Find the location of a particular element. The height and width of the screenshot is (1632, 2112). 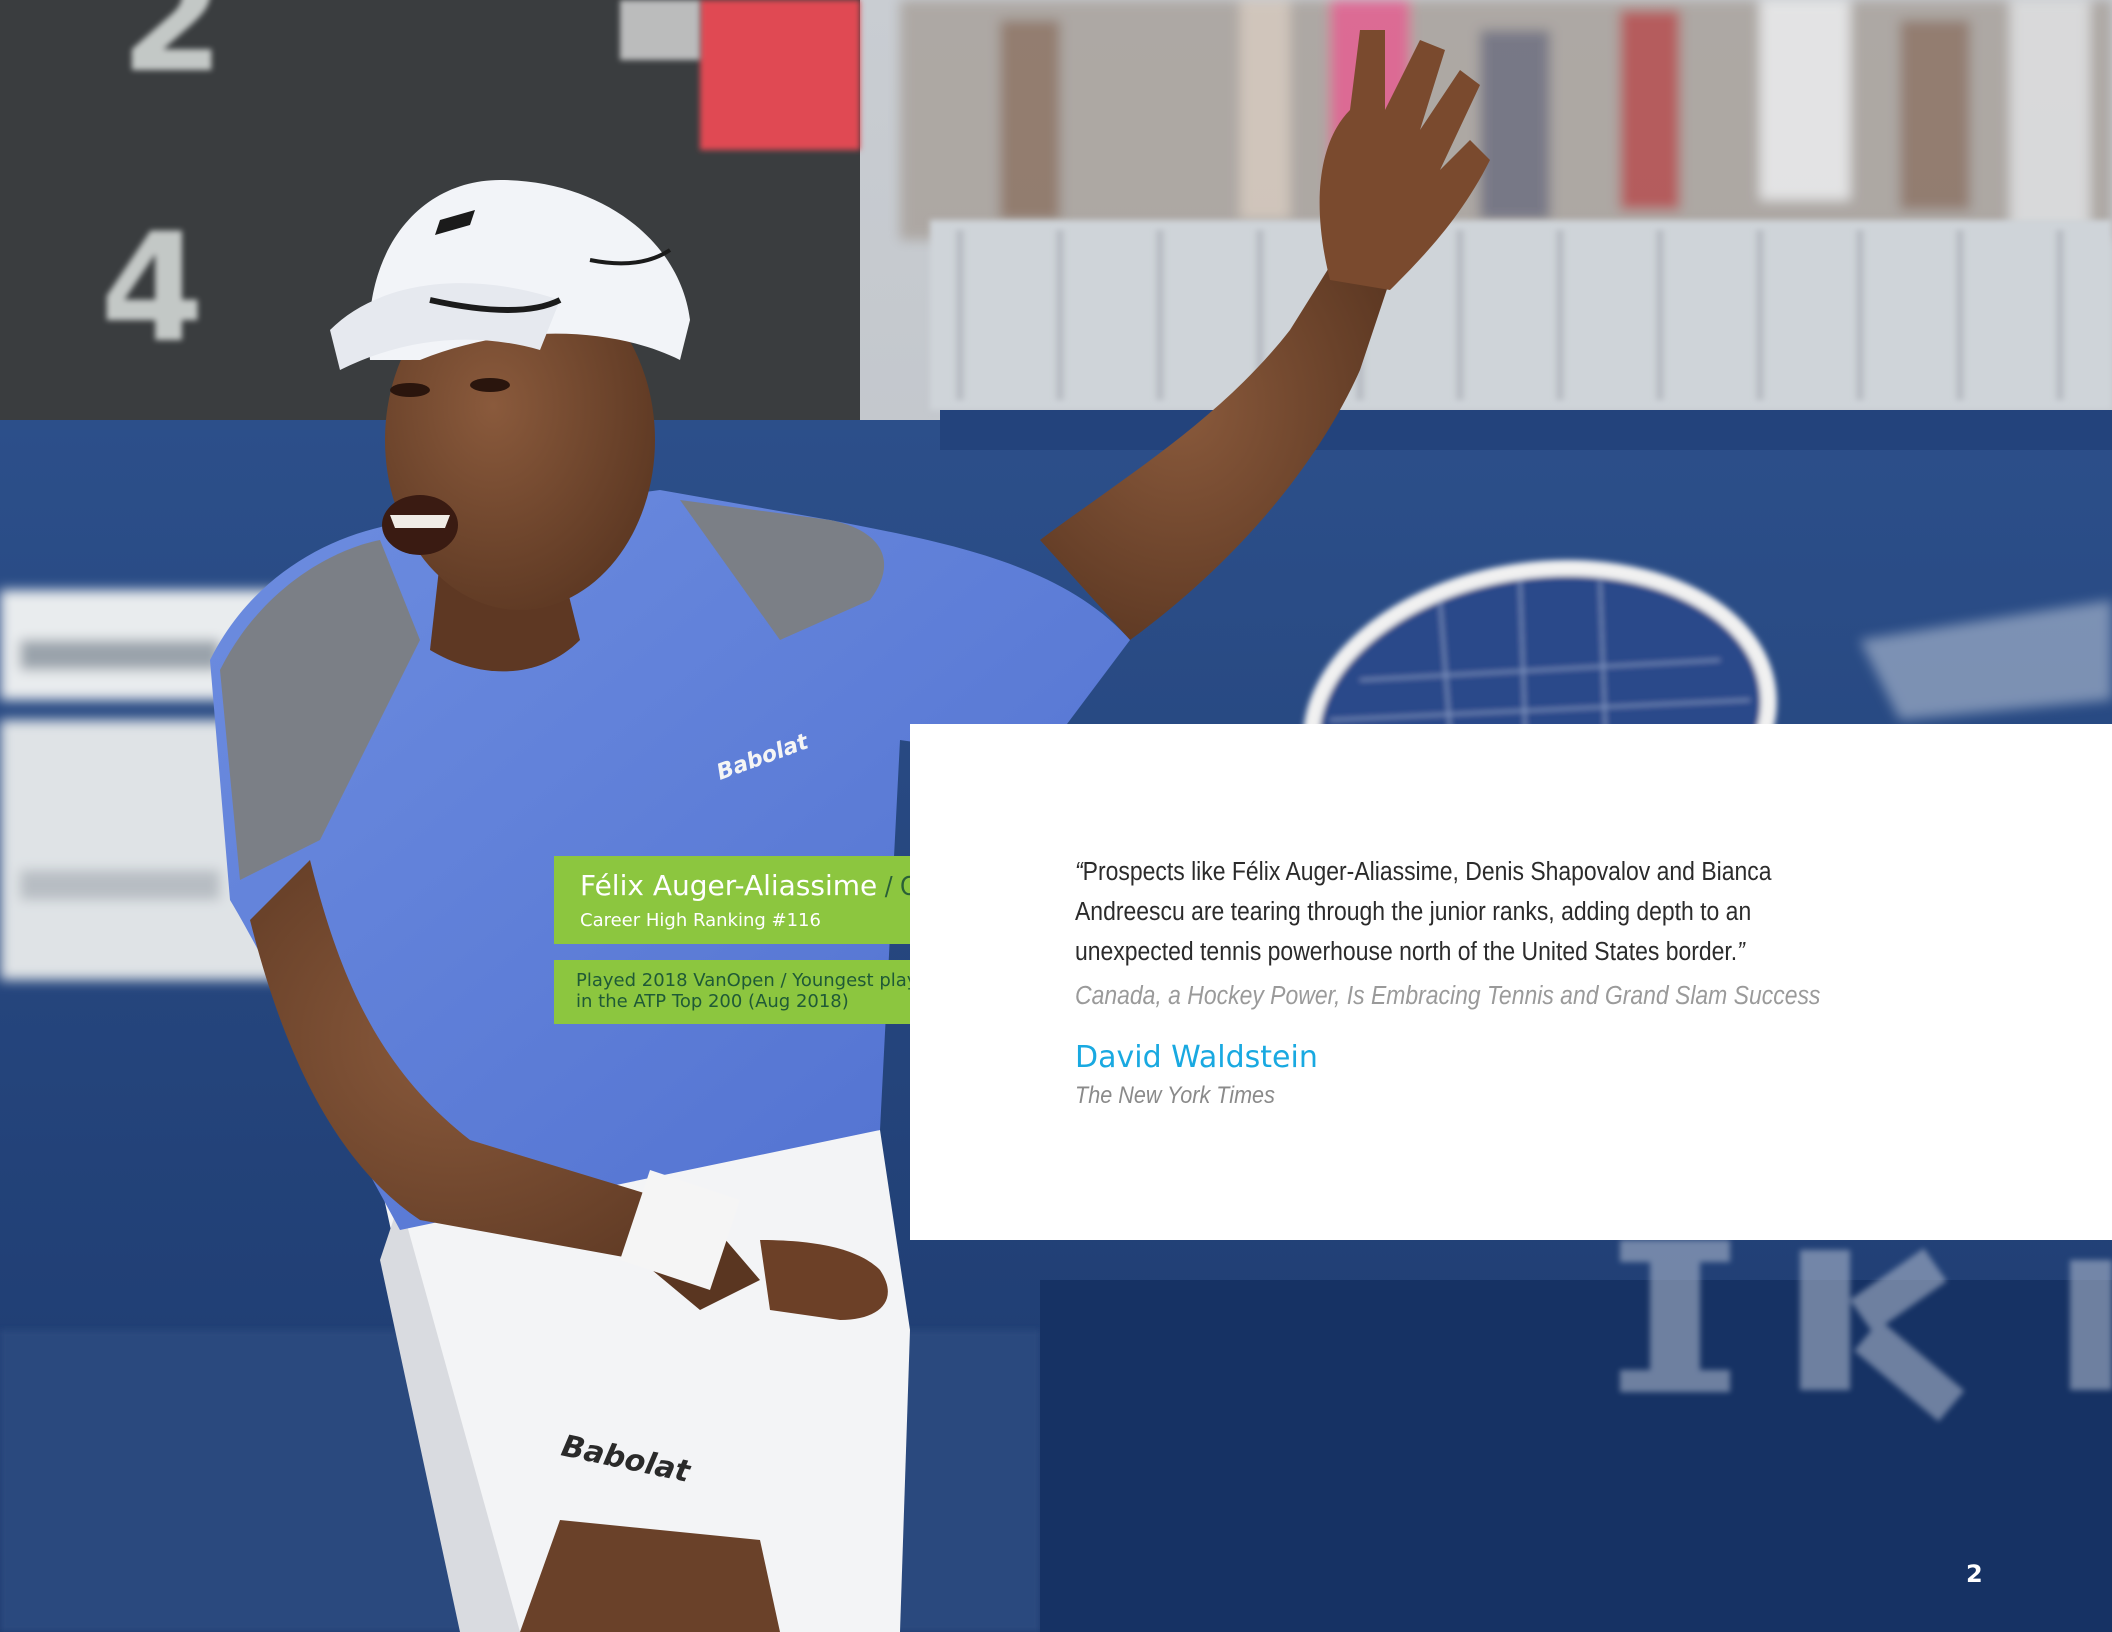

page-number: 2 is located at coordinates (1974, 1574).